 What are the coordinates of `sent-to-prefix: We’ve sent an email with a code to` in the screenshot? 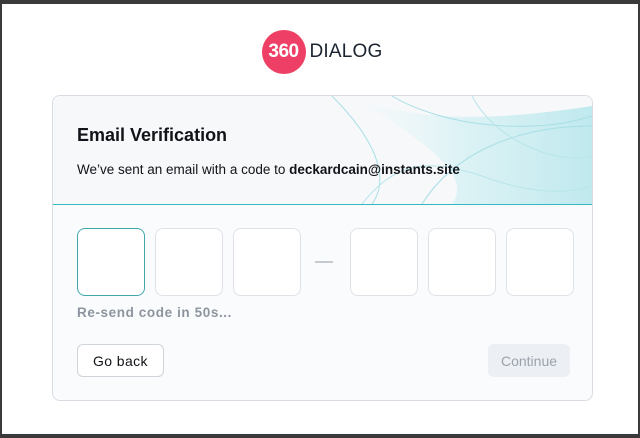 It's located at (183, 169).